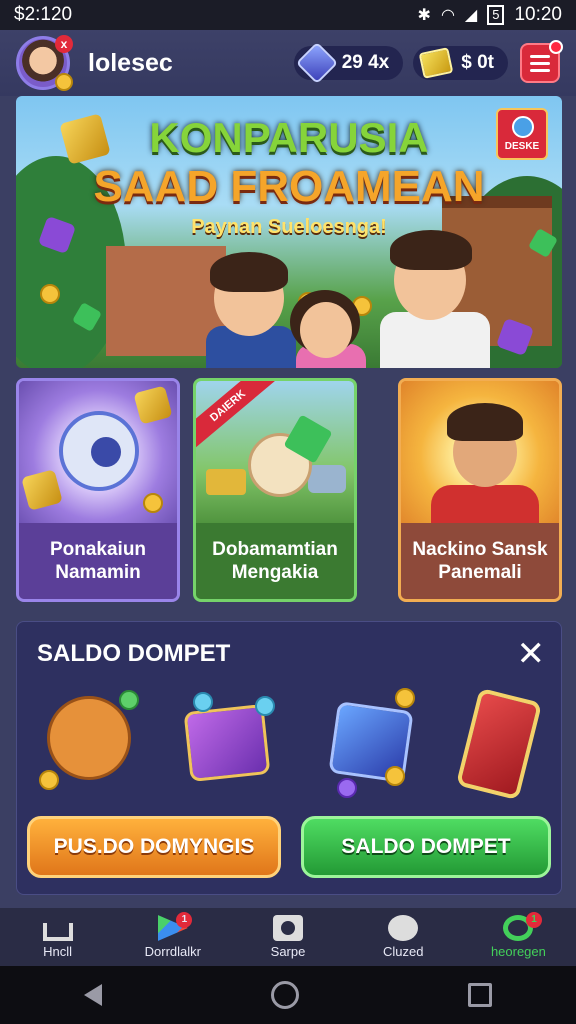 The image size is (576, 1024). Describe the element at coordinates (479, 995) in the screenshot. I see `recent-apps-icon` at that location.